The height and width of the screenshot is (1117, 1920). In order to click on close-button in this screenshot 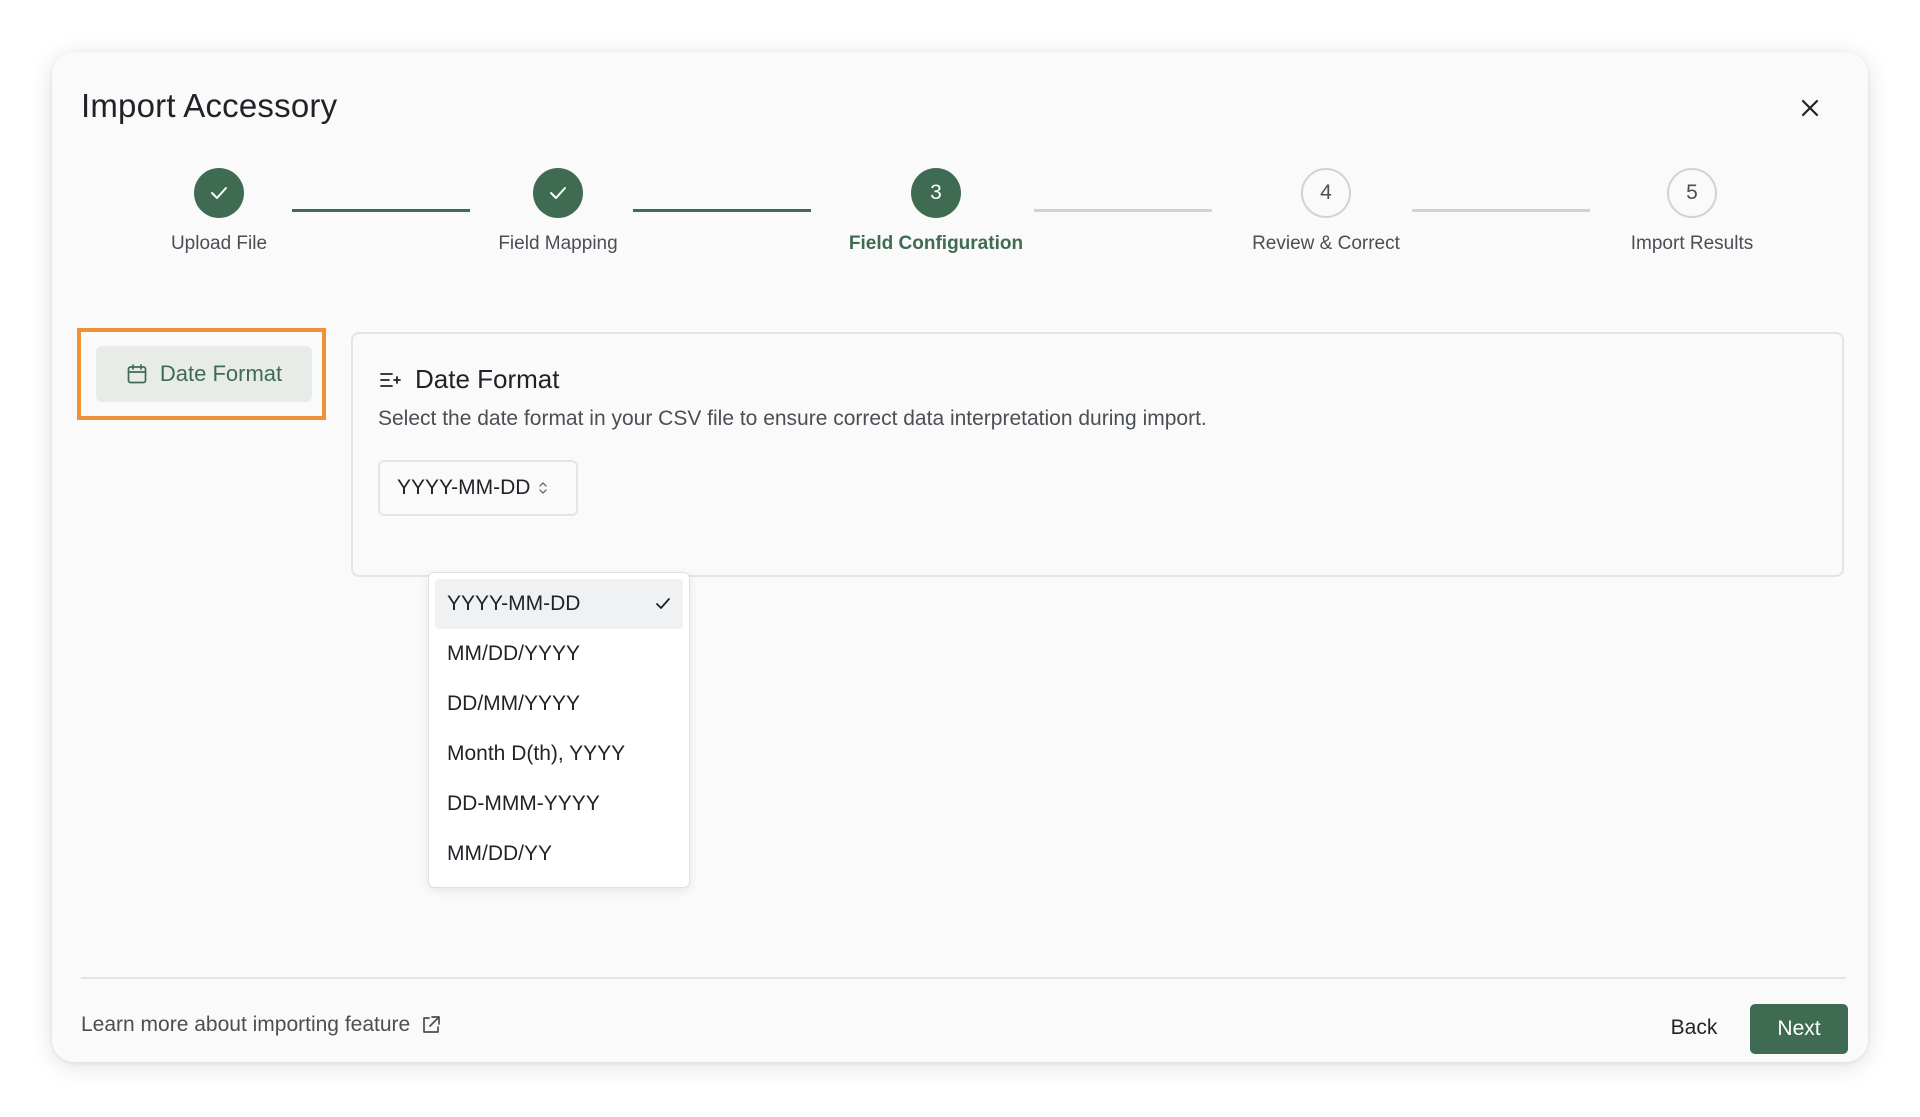, I will do `click(1810, 108)`.